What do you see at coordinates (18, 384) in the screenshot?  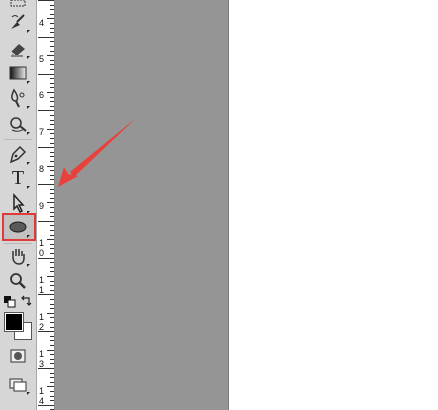 I see `screen-mode-button` at bounding box center [18, 384].